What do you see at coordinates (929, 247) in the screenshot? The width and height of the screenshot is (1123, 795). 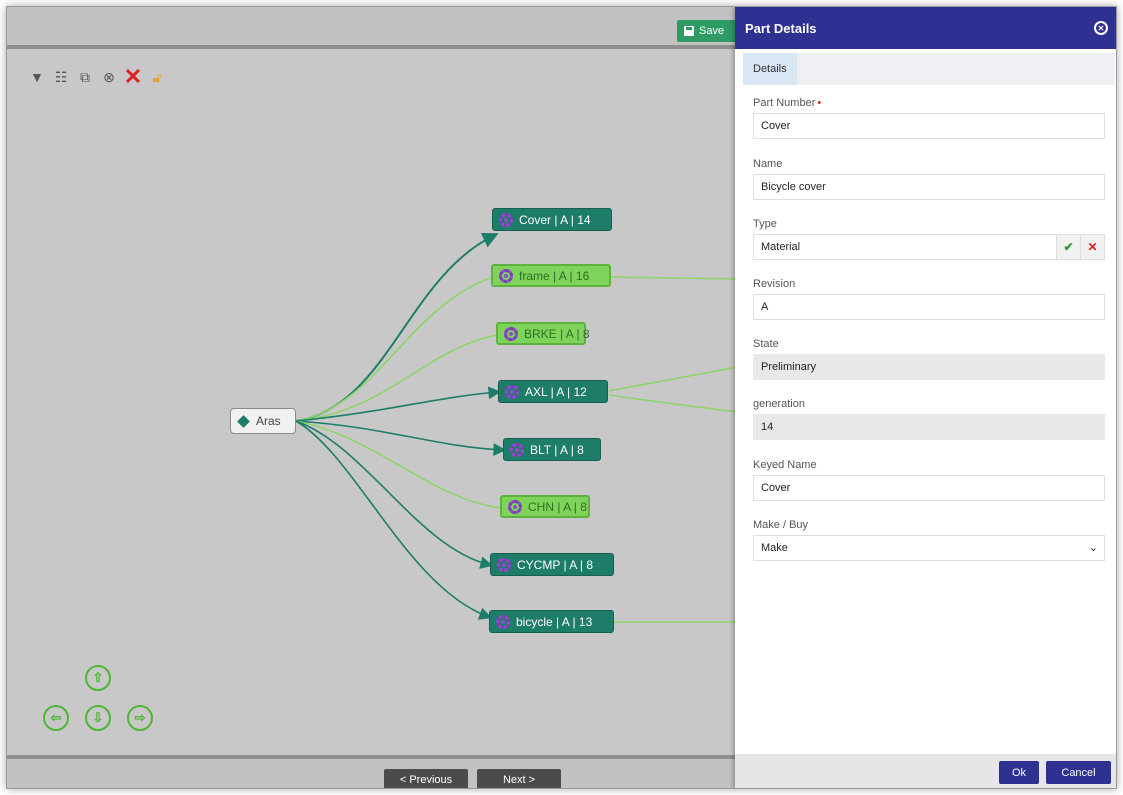 I see `type-field: Material ✔ ✕` at bounding box center [929, 247].